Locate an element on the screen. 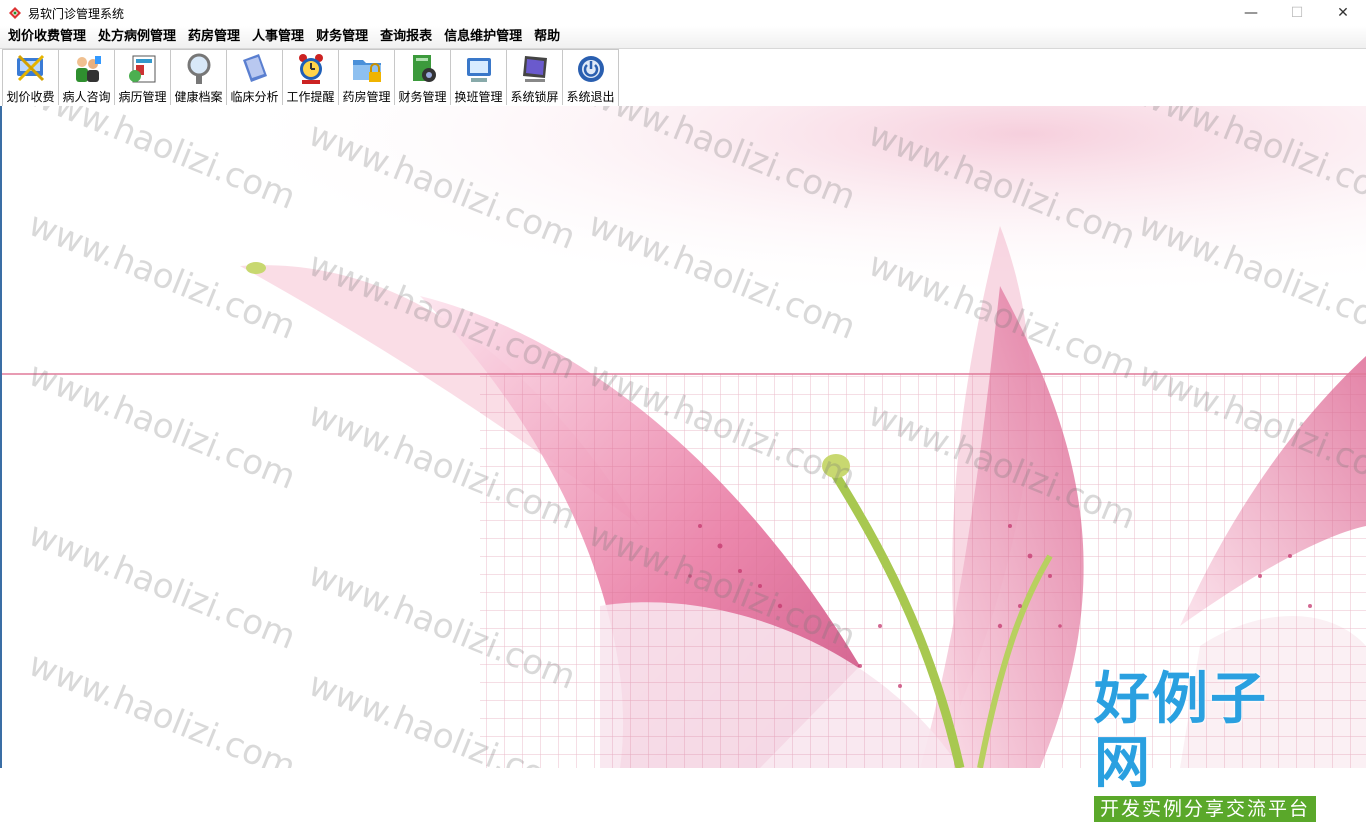  toolbar-label: 系统退出 is located at coordinates (590, 97).